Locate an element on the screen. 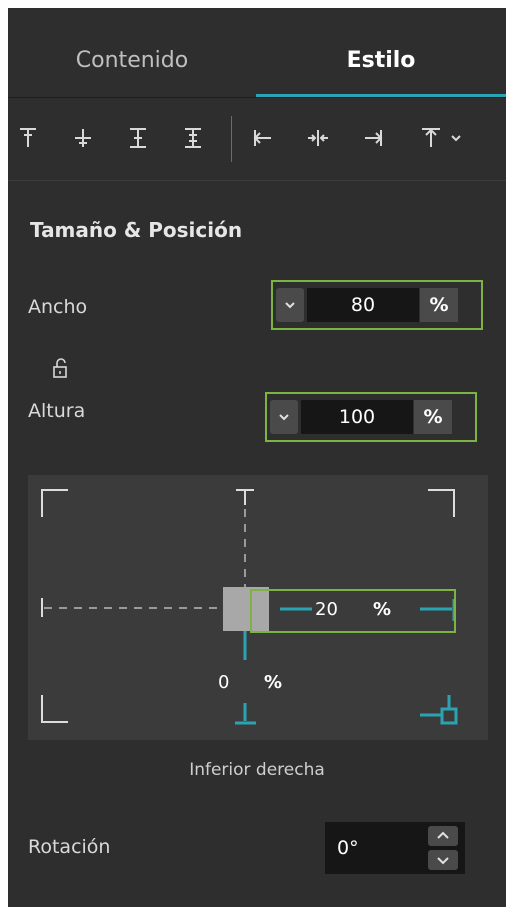  width-unit-dropdown is located at coordinates (290, 305).